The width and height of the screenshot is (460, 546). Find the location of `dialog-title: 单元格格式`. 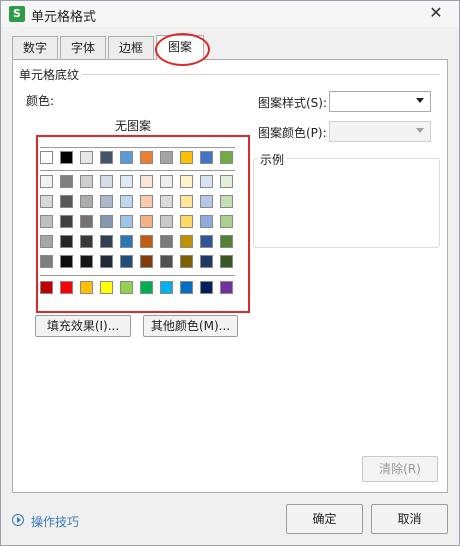

dialog-title: 单元格格式 is located at coordinates (64, 17).